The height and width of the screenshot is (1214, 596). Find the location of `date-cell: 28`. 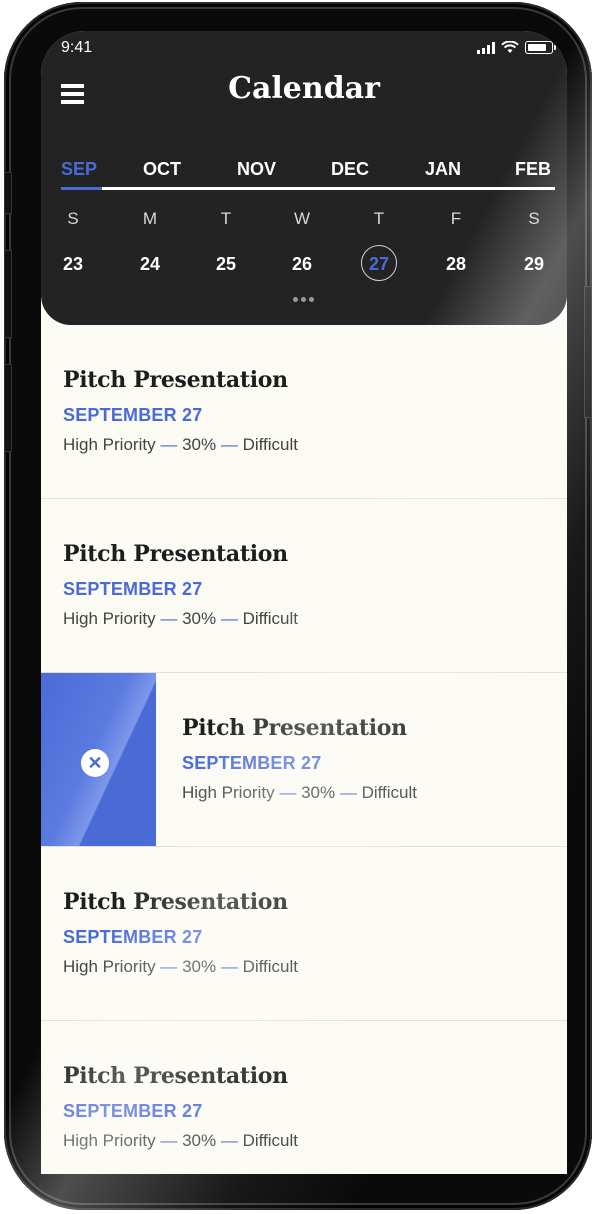

date-cell: 28 is located at coordinates (456, 269).